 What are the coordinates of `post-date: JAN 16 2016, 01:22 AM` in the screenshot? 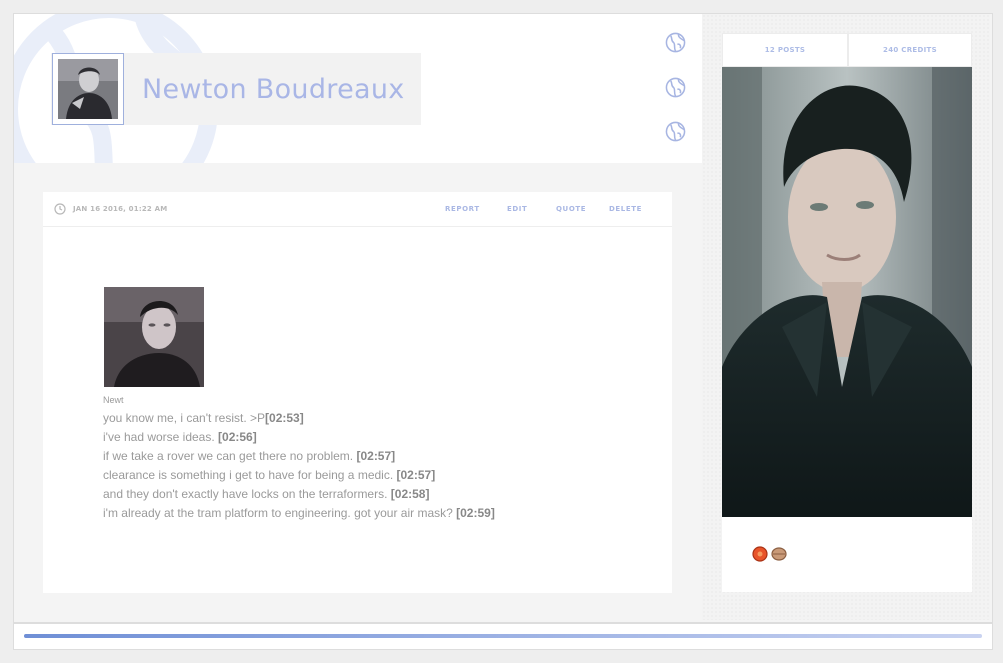 It's located at (120, 209).